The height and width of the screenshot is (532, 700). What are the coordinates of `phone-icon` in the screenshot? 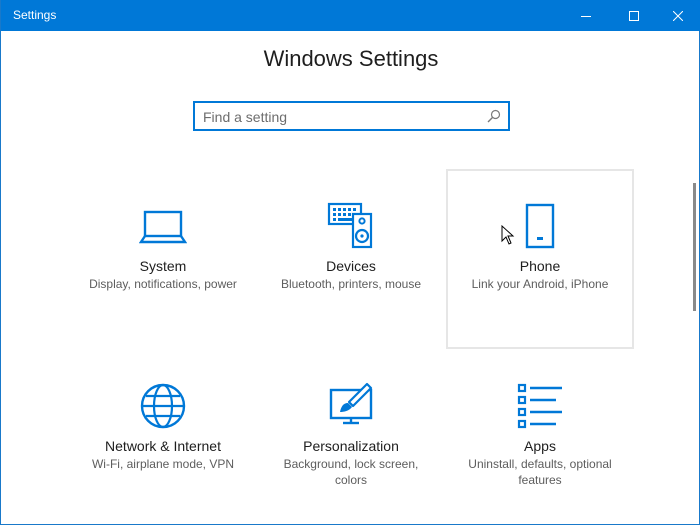 It's located at (540, 226).